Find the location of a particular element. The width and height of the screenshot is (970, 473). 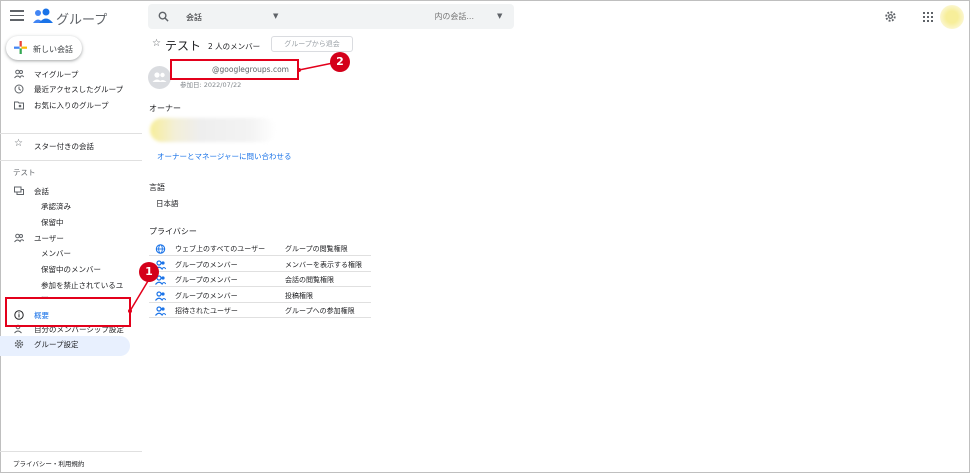

search-options-icon: ▼ is located at coordinates (499, 16).